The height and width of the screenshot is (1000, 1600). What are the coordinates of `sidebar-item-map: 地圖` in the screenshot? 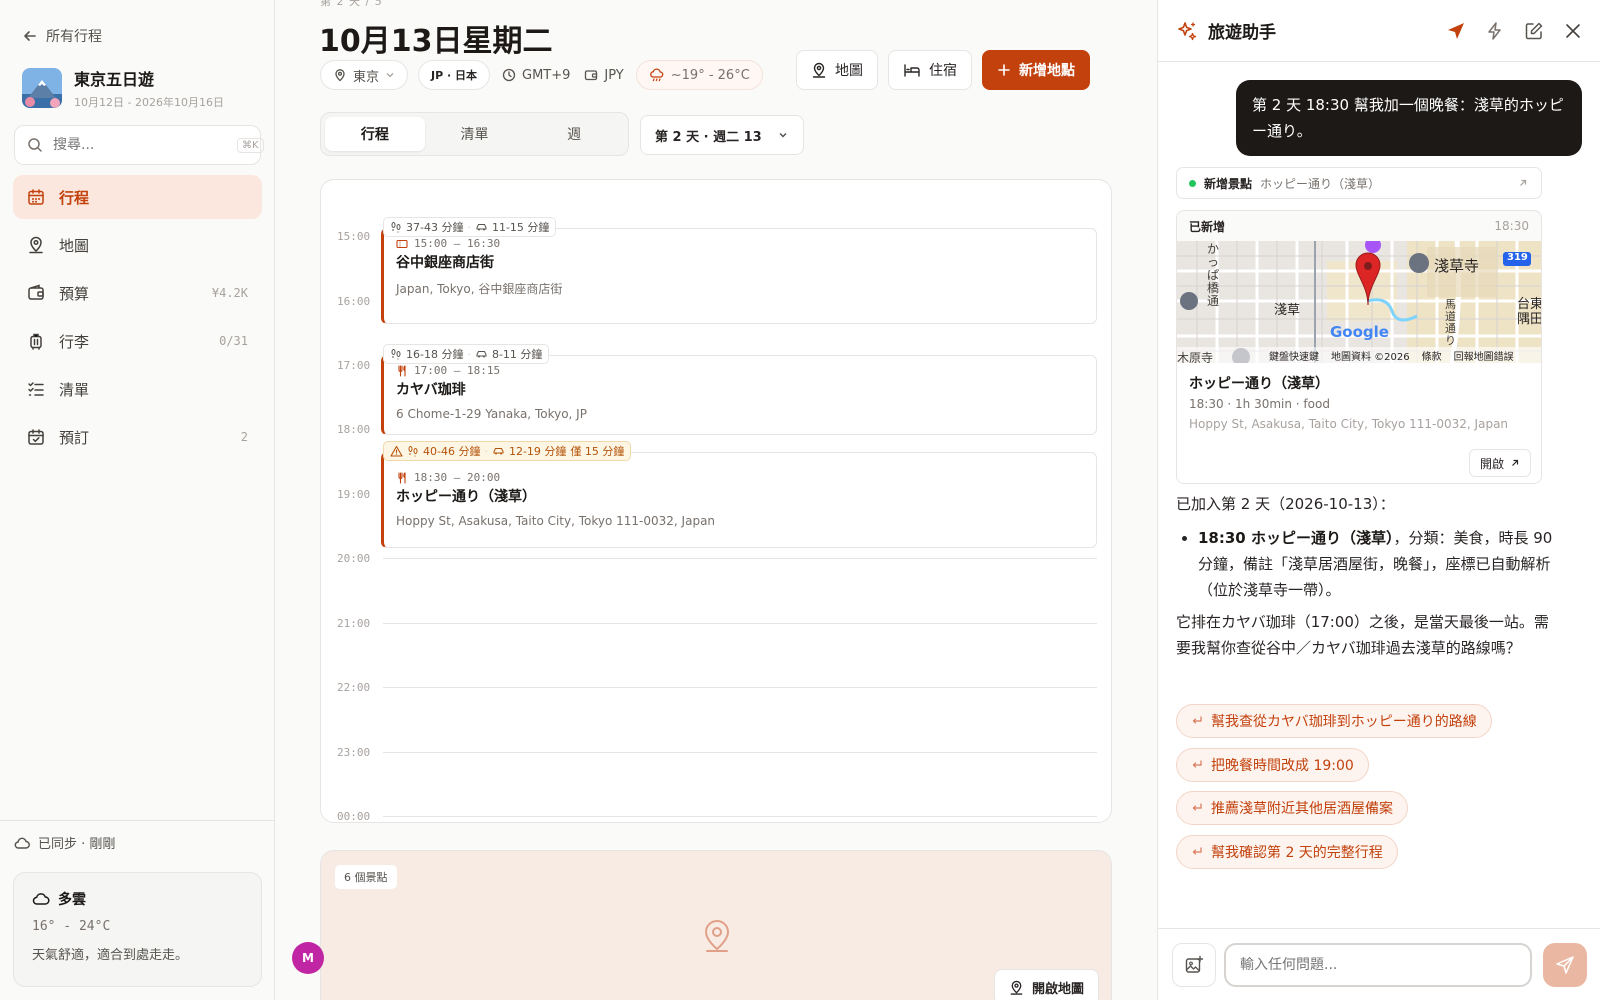 It's located at (137, 245).